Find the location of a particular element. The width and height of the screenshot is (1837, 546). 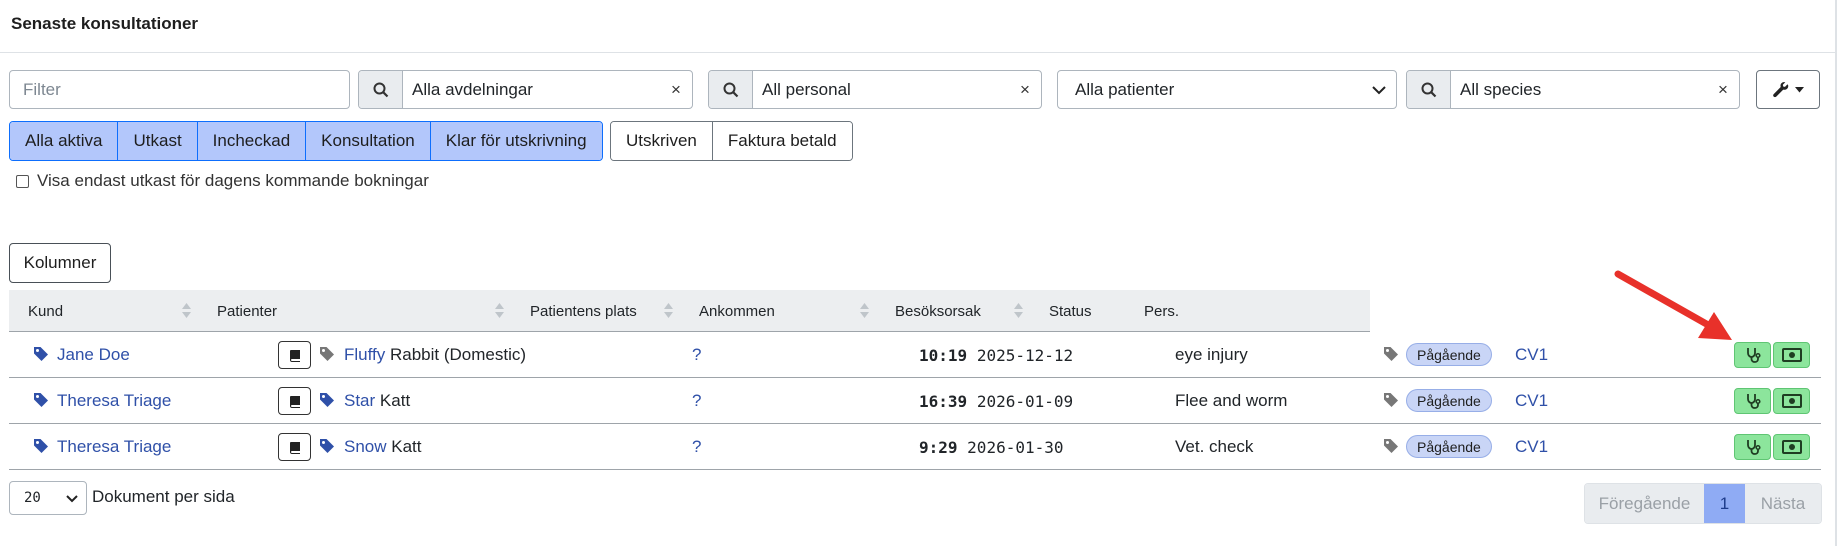

arrived-cell: 9:29 2026-01-30 is located at coordinates (991, 447).